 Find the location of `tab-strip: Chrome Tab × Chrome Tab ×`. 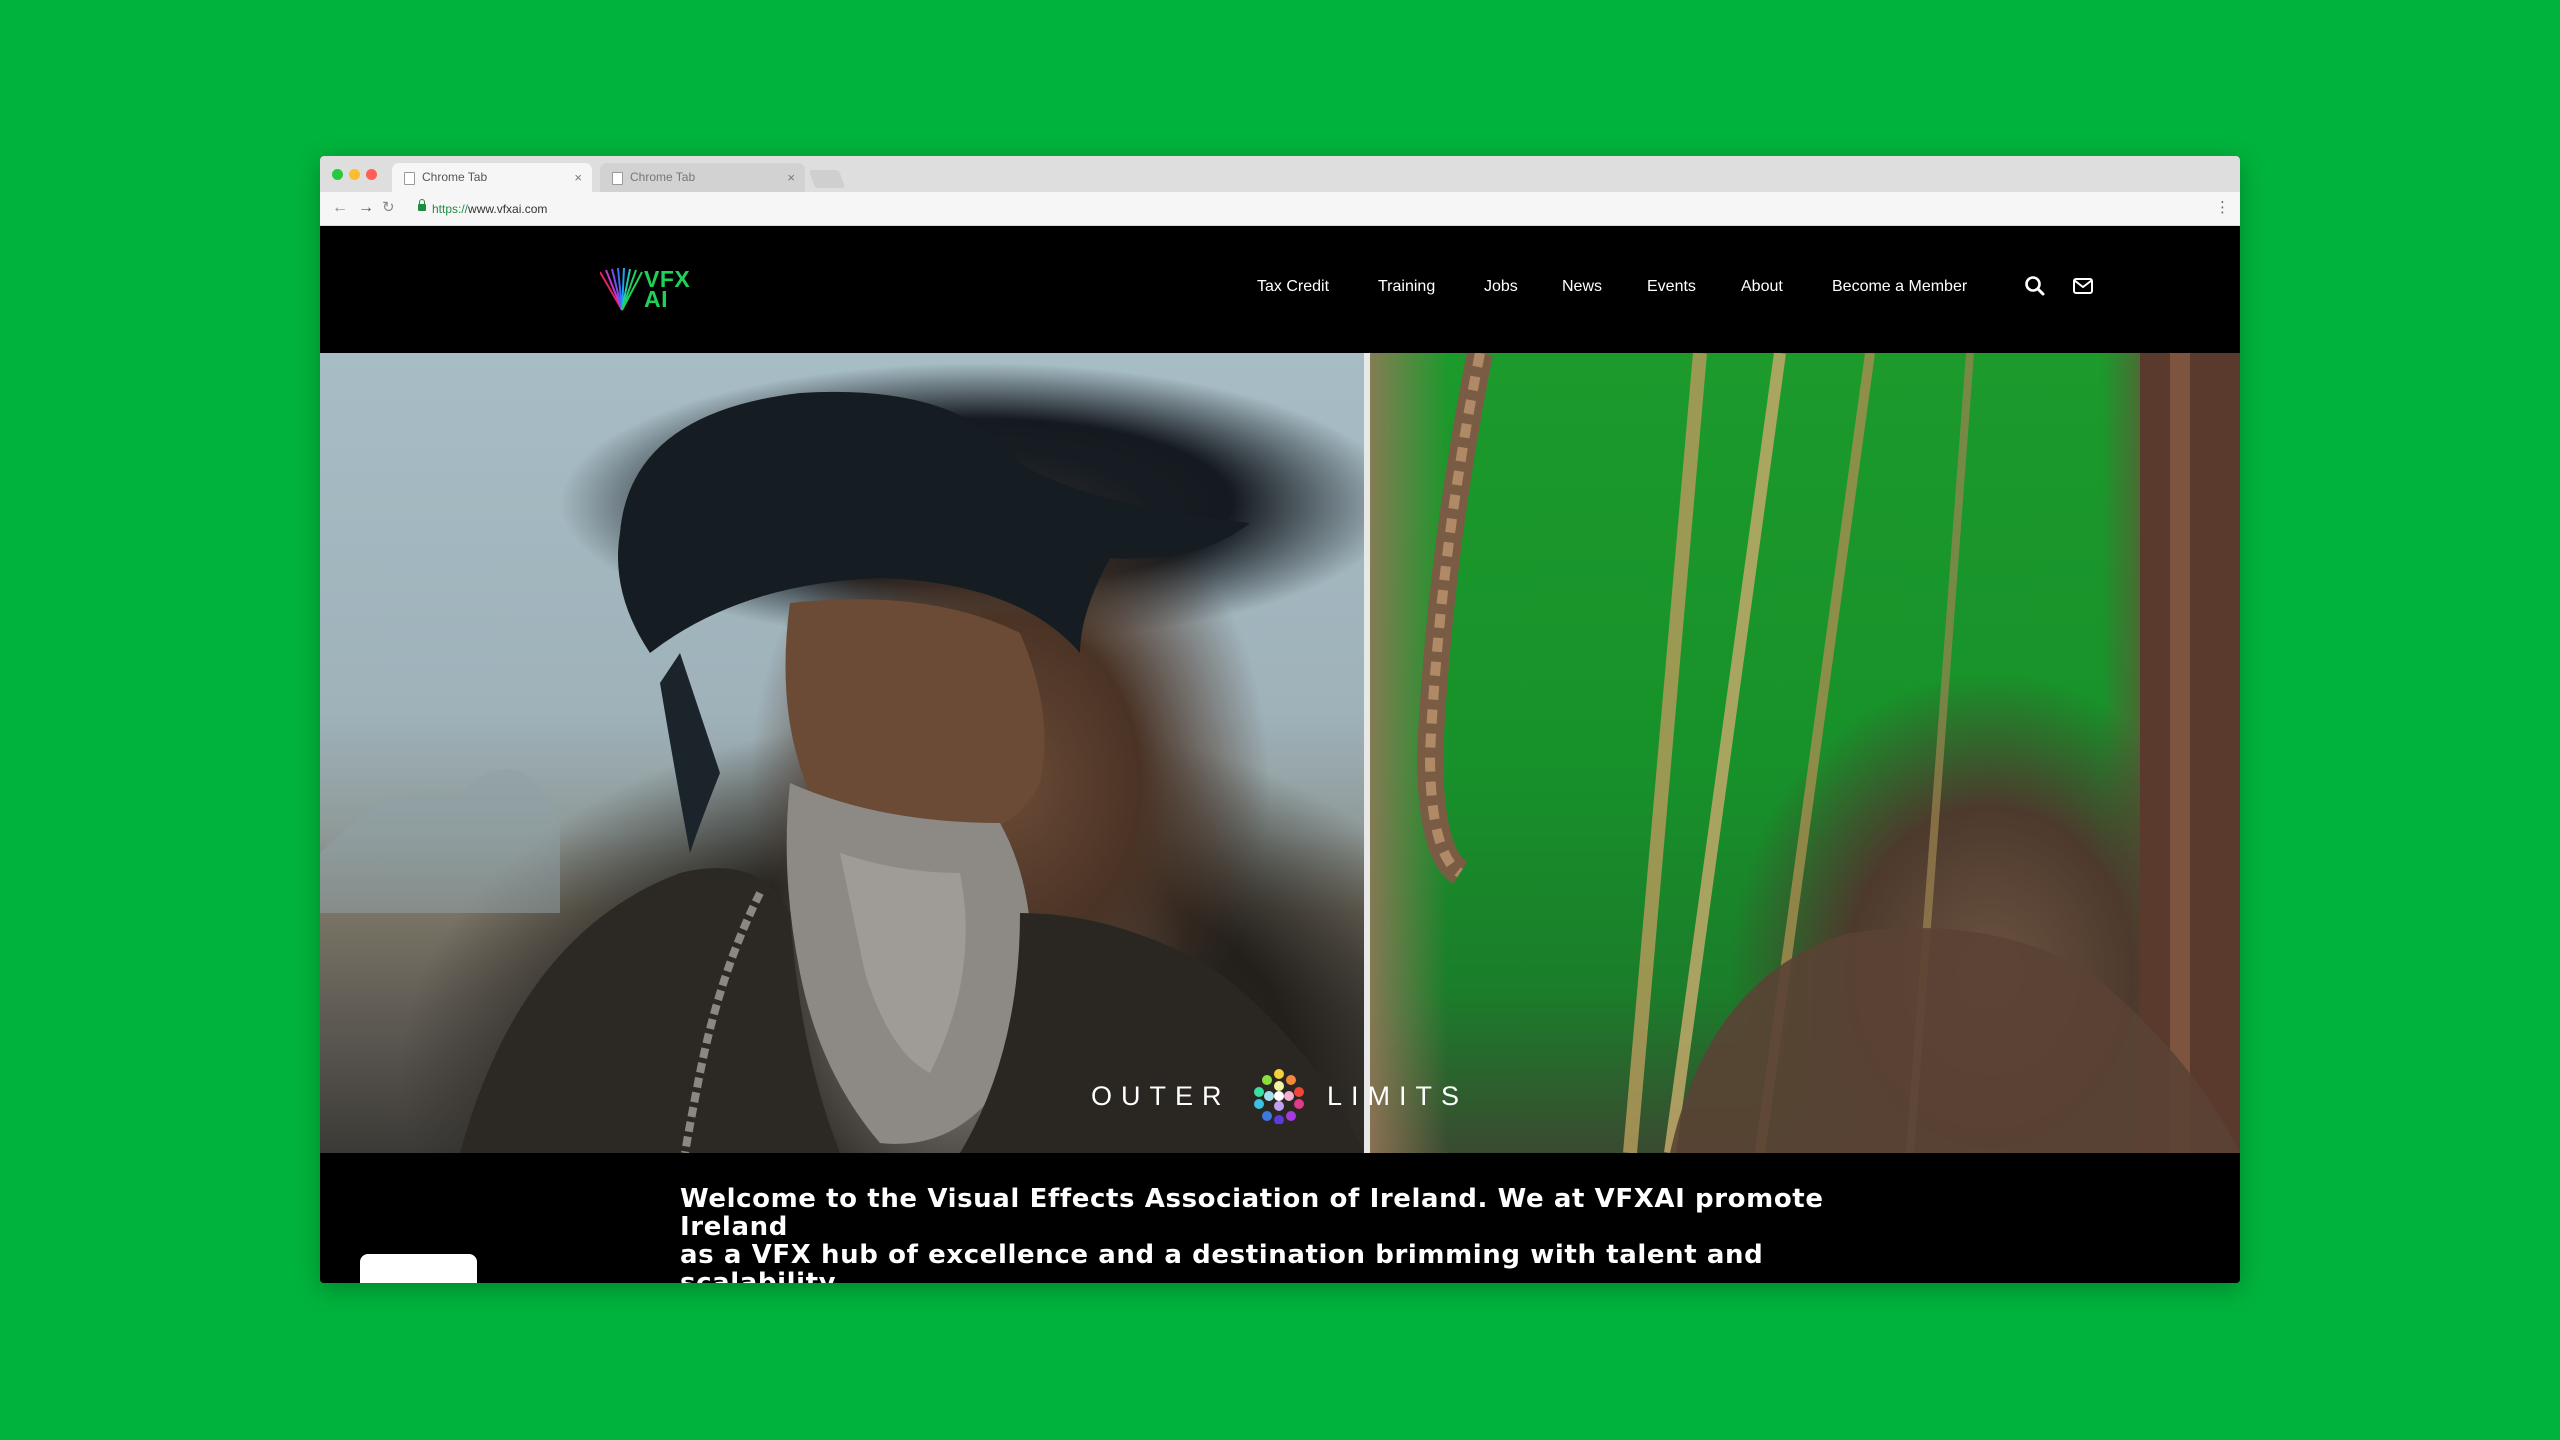

tab-strip: Chrome Tab × Chrome Tab × is located at coordinates (1280, 174).